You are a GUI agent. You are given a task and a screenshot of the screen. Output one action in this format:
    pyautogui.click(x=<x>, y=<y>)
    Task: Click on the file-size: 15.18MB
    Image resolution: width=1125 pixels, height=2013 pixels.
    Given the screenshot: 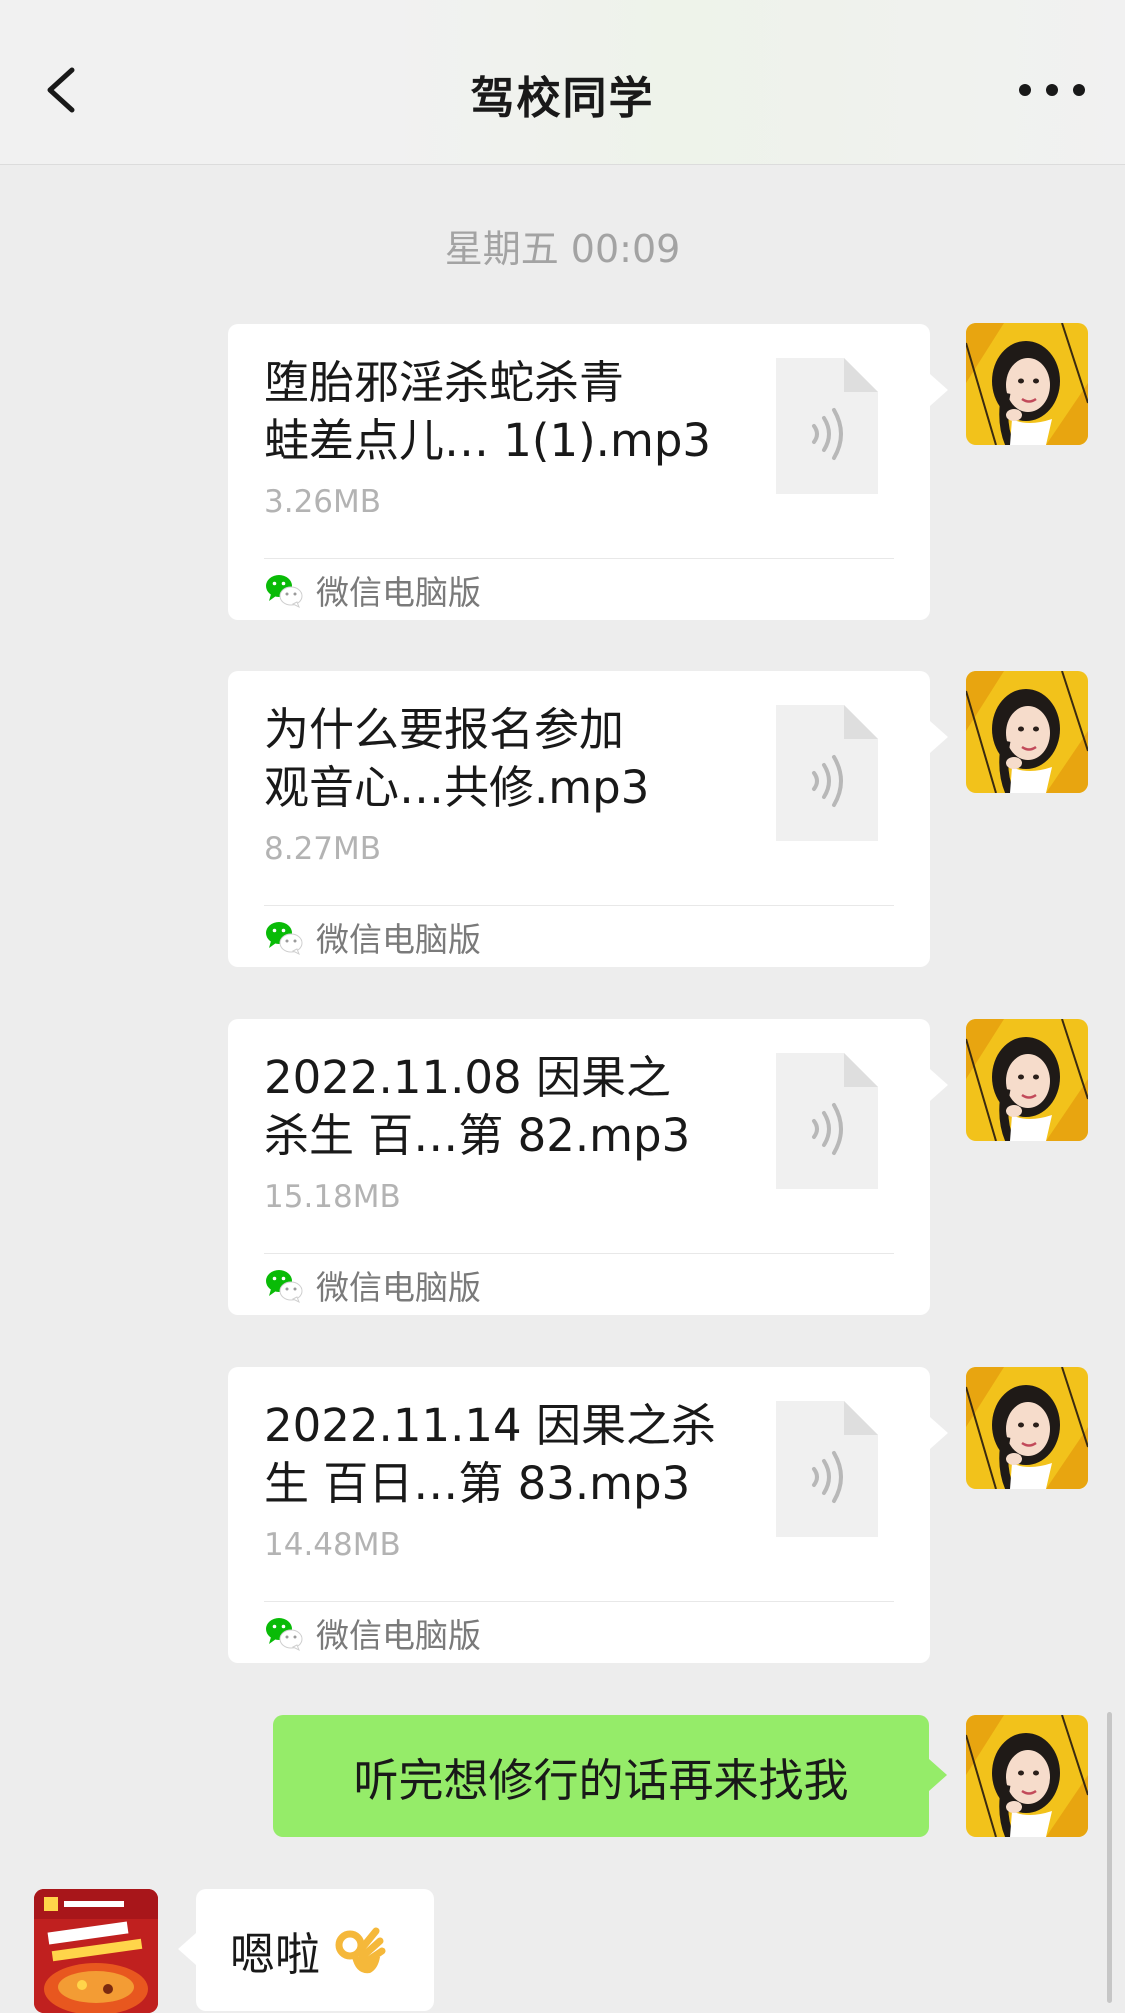 What is the action you would take?
    pyautogui.click(x=332, y=1197)
    